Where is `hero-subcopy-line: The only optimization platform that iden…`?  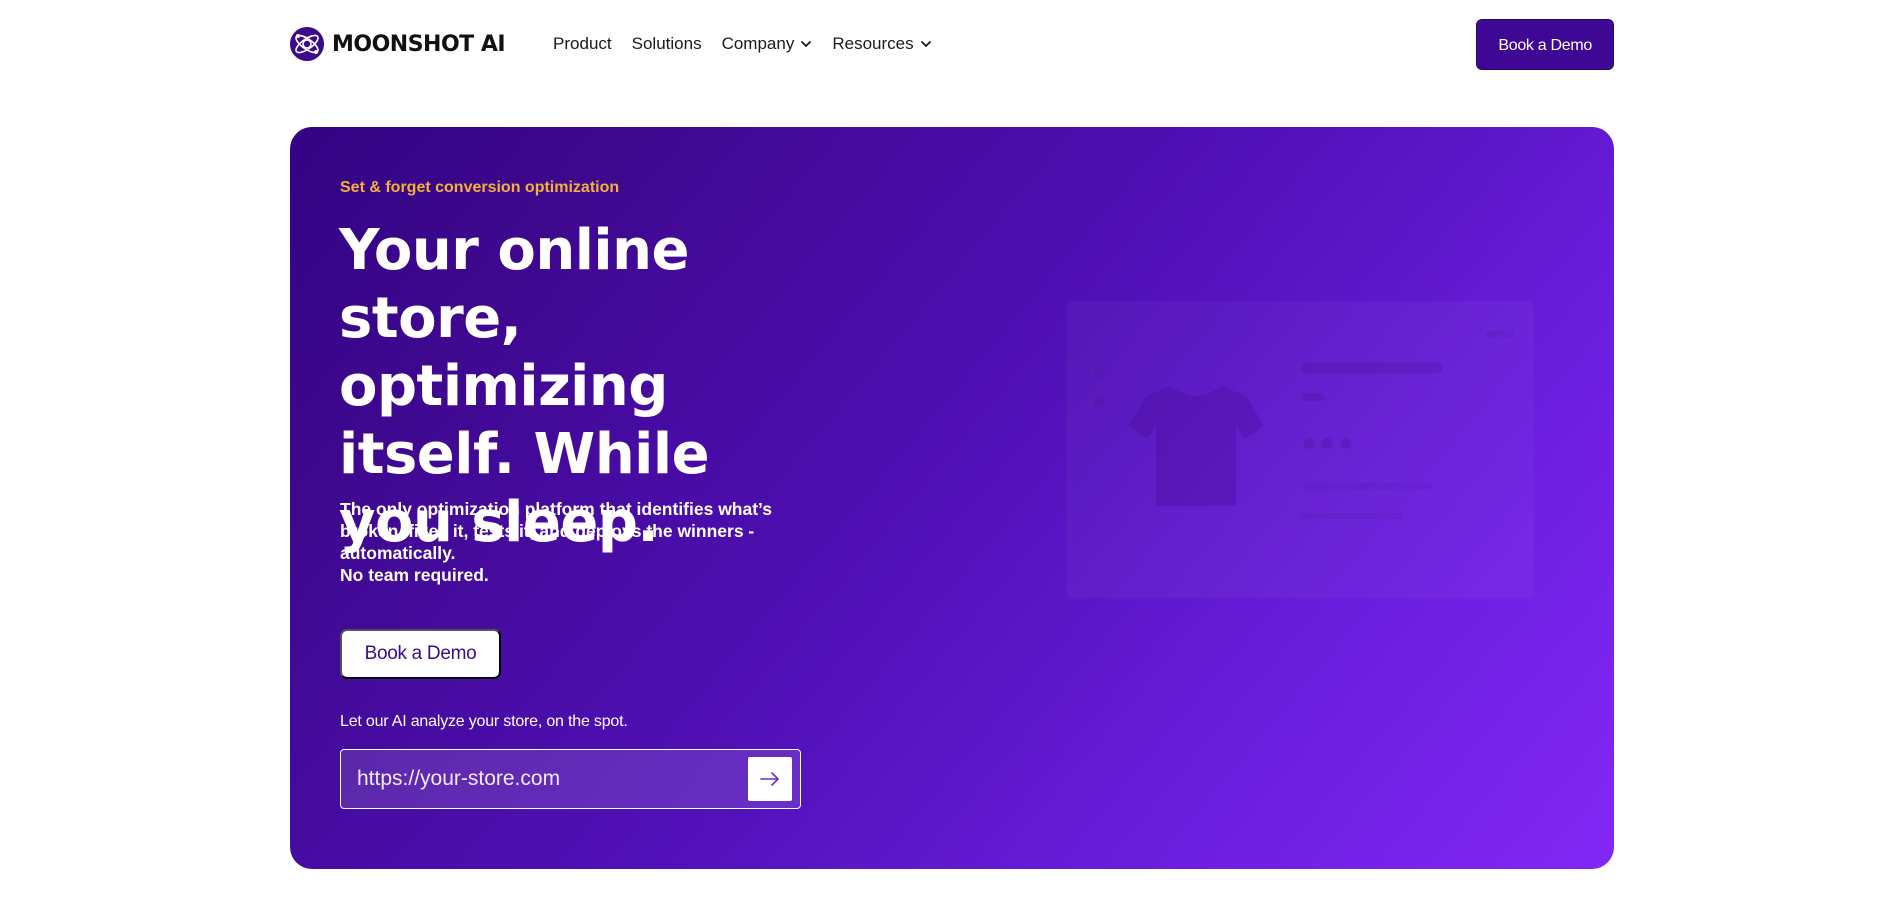 hero-subcopy-line: The only optimization platform that iden… is located at coordinates (556, 531).